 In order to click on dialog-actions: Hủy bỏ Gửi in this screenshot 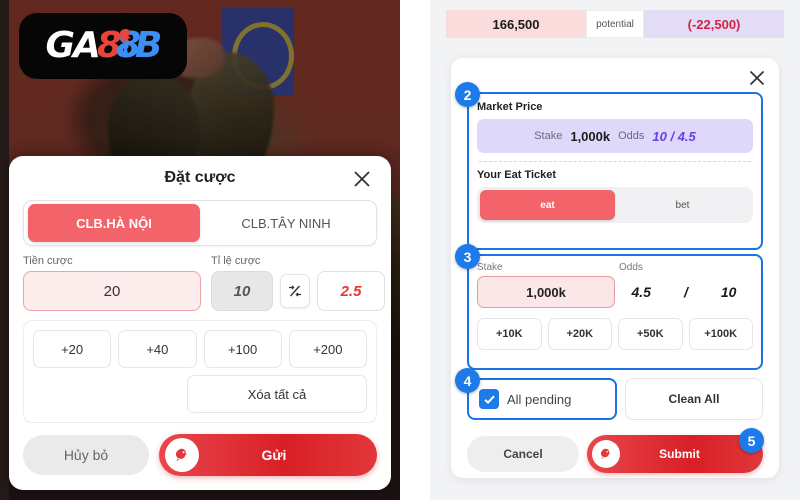, I will do `click(200, 455)`.